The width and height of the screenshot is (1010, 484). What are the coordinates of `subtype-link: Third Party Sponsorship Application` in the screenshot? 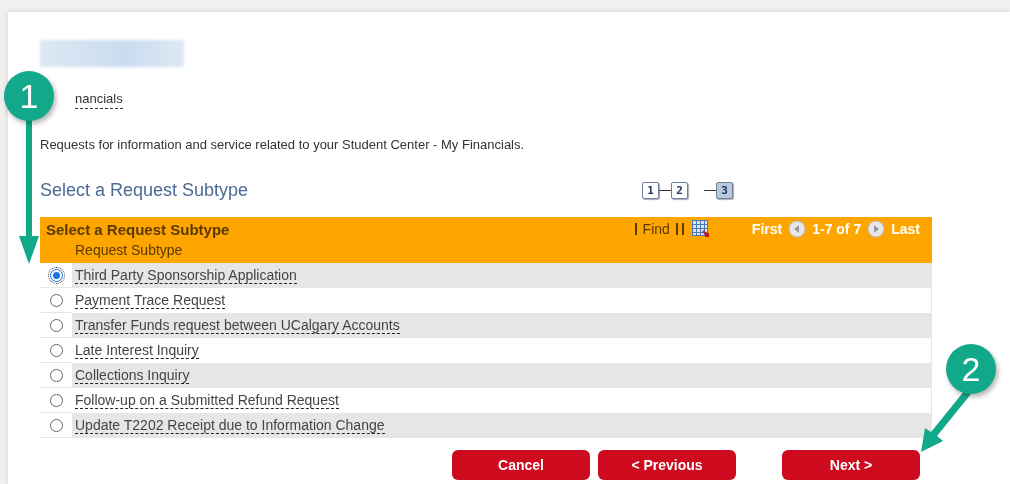 It's located at (186, 275).